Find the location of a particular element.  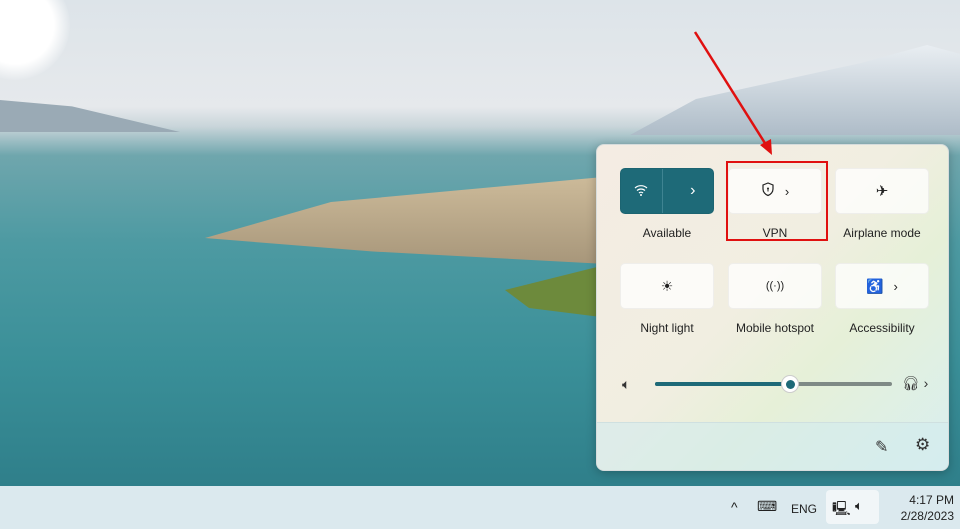

wallpaper-hill is located at coordinates (90, 116).